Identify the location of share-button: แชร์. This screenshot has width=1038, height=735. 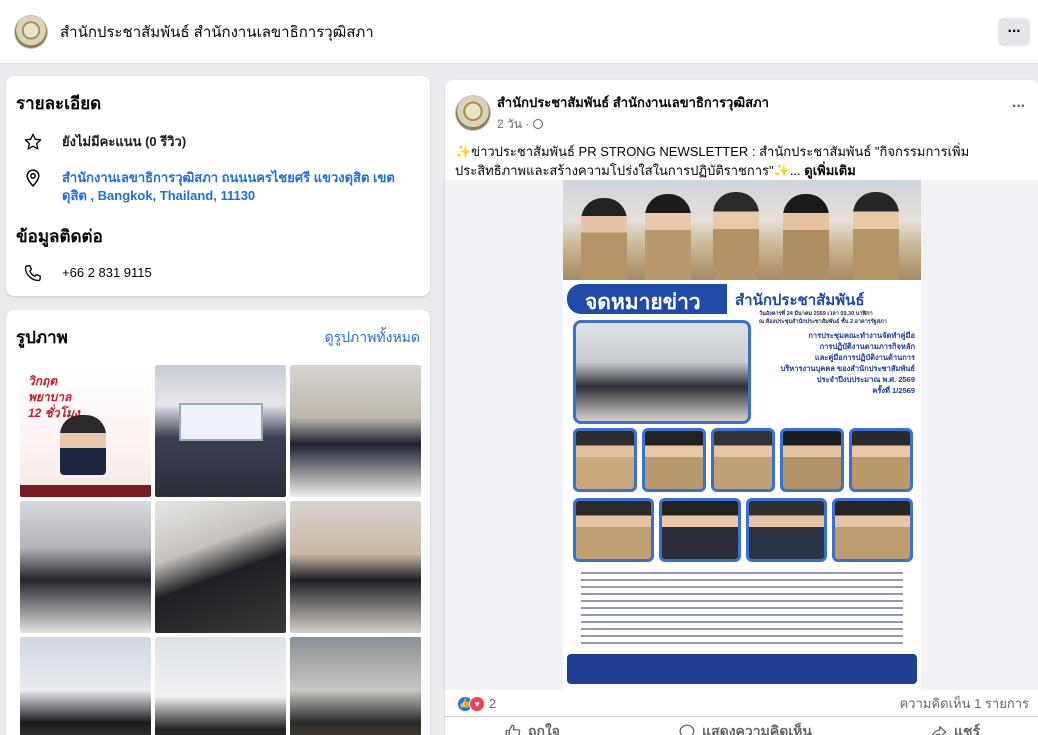
(955, 728).